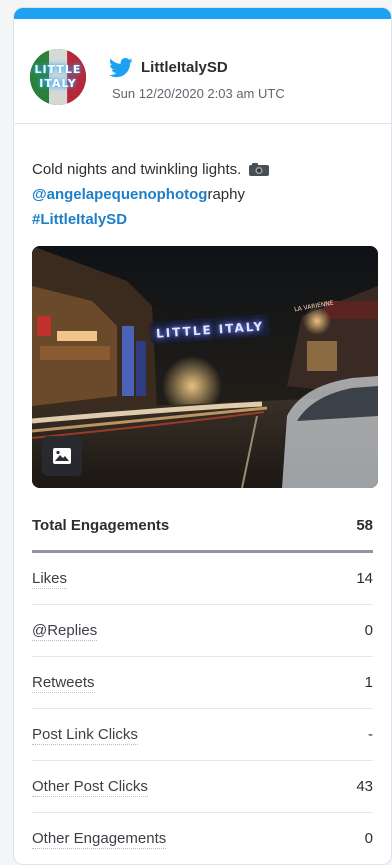 Image resolution: width=392 pixels, height=865 pixels. What do you see at coordinates (85, 735) in the screenshot?
I see `metric-label: Post Link Clicks` at bounding box center [85, 735].